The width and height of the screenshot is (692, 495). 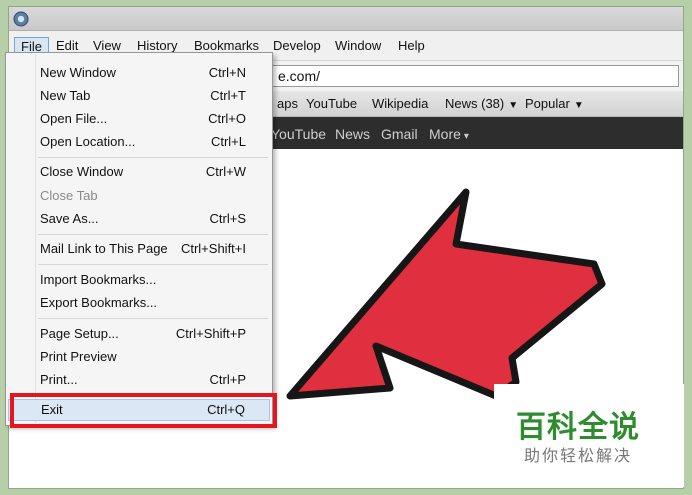 I want to click on menu-item-label: New Window, so click(x=78, y=72).